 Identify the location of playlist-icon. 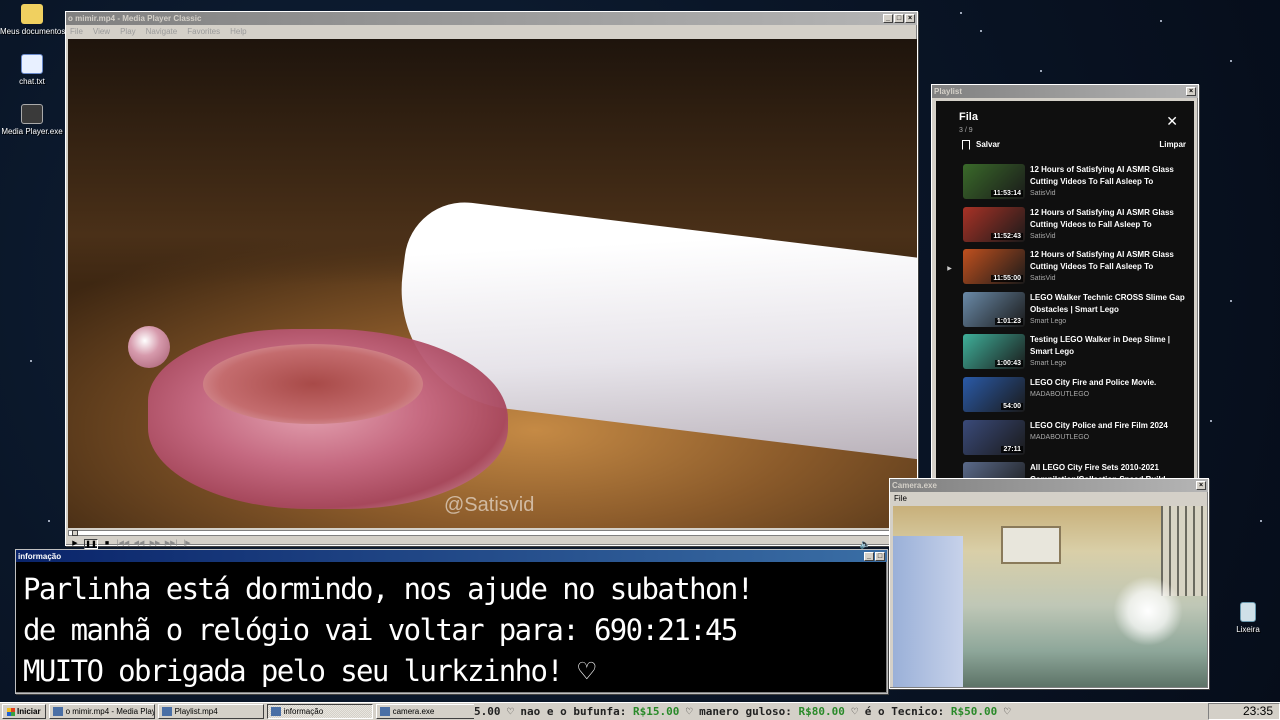
(166, 711).